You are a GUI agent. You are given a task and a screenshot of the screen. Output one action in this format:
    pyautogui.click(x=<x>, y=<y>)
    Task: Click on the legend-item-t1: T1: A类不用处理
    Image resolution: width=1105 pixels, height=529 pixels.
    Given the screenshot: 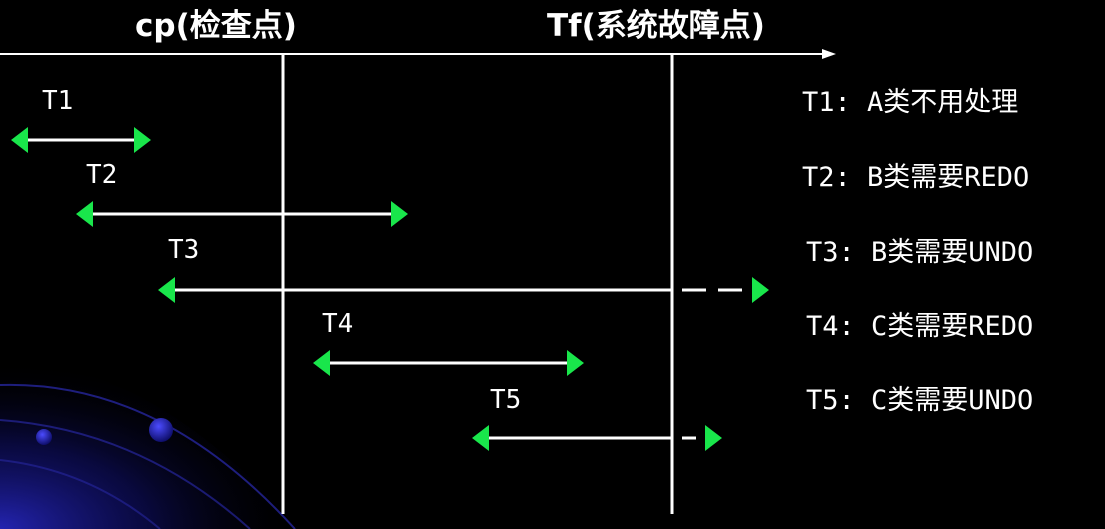 What is the action you would take?
    pyautogui.click(x=910, y=102)
    